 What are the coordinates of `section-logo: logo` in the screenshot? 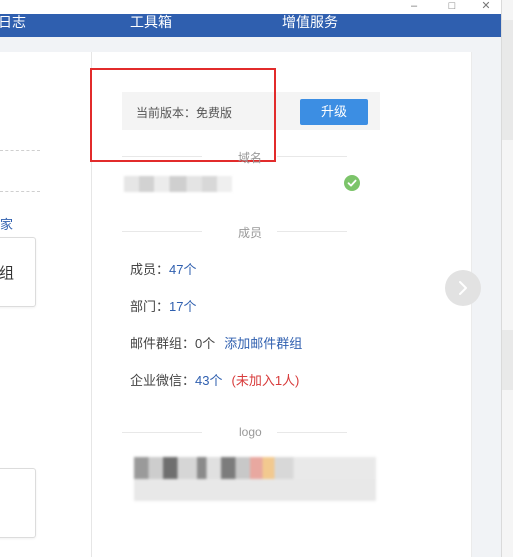 It's located at (235, 432).